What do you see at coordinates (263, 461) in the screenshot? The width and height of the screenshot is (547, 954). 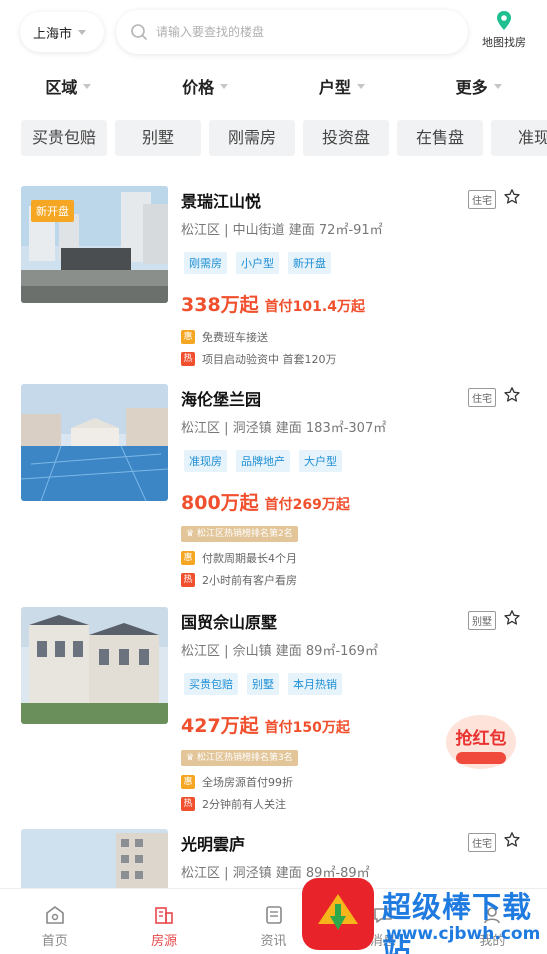 I see `listing-tag: 品牌地产` at bounding box center [263, 461].